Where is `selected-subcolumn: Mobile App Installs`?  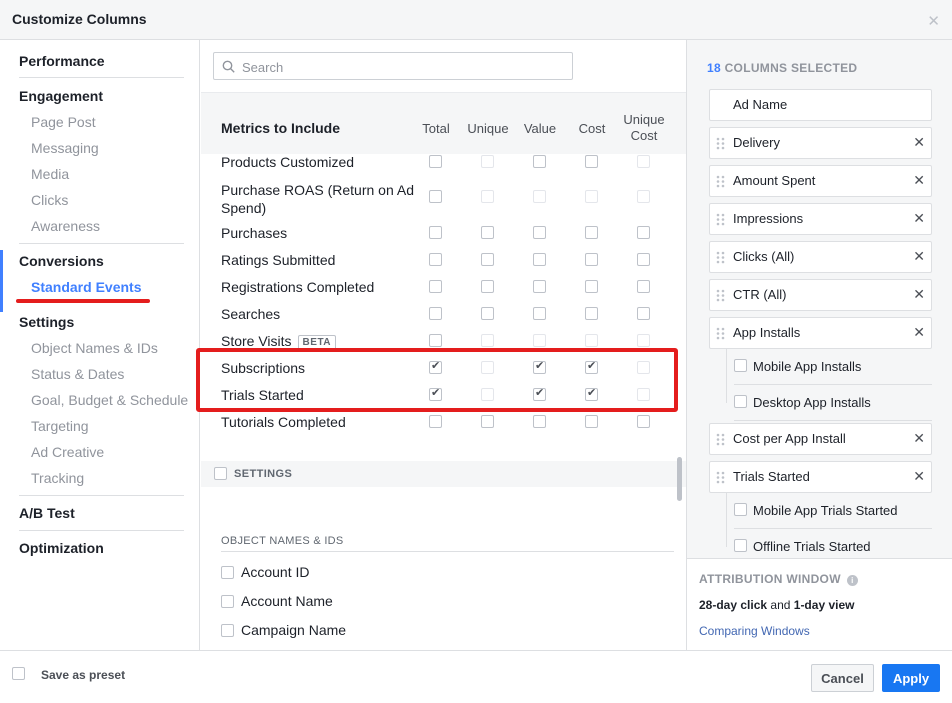 selected-subcolumn: Mobile App Installs is located at coordinates (833, 367).